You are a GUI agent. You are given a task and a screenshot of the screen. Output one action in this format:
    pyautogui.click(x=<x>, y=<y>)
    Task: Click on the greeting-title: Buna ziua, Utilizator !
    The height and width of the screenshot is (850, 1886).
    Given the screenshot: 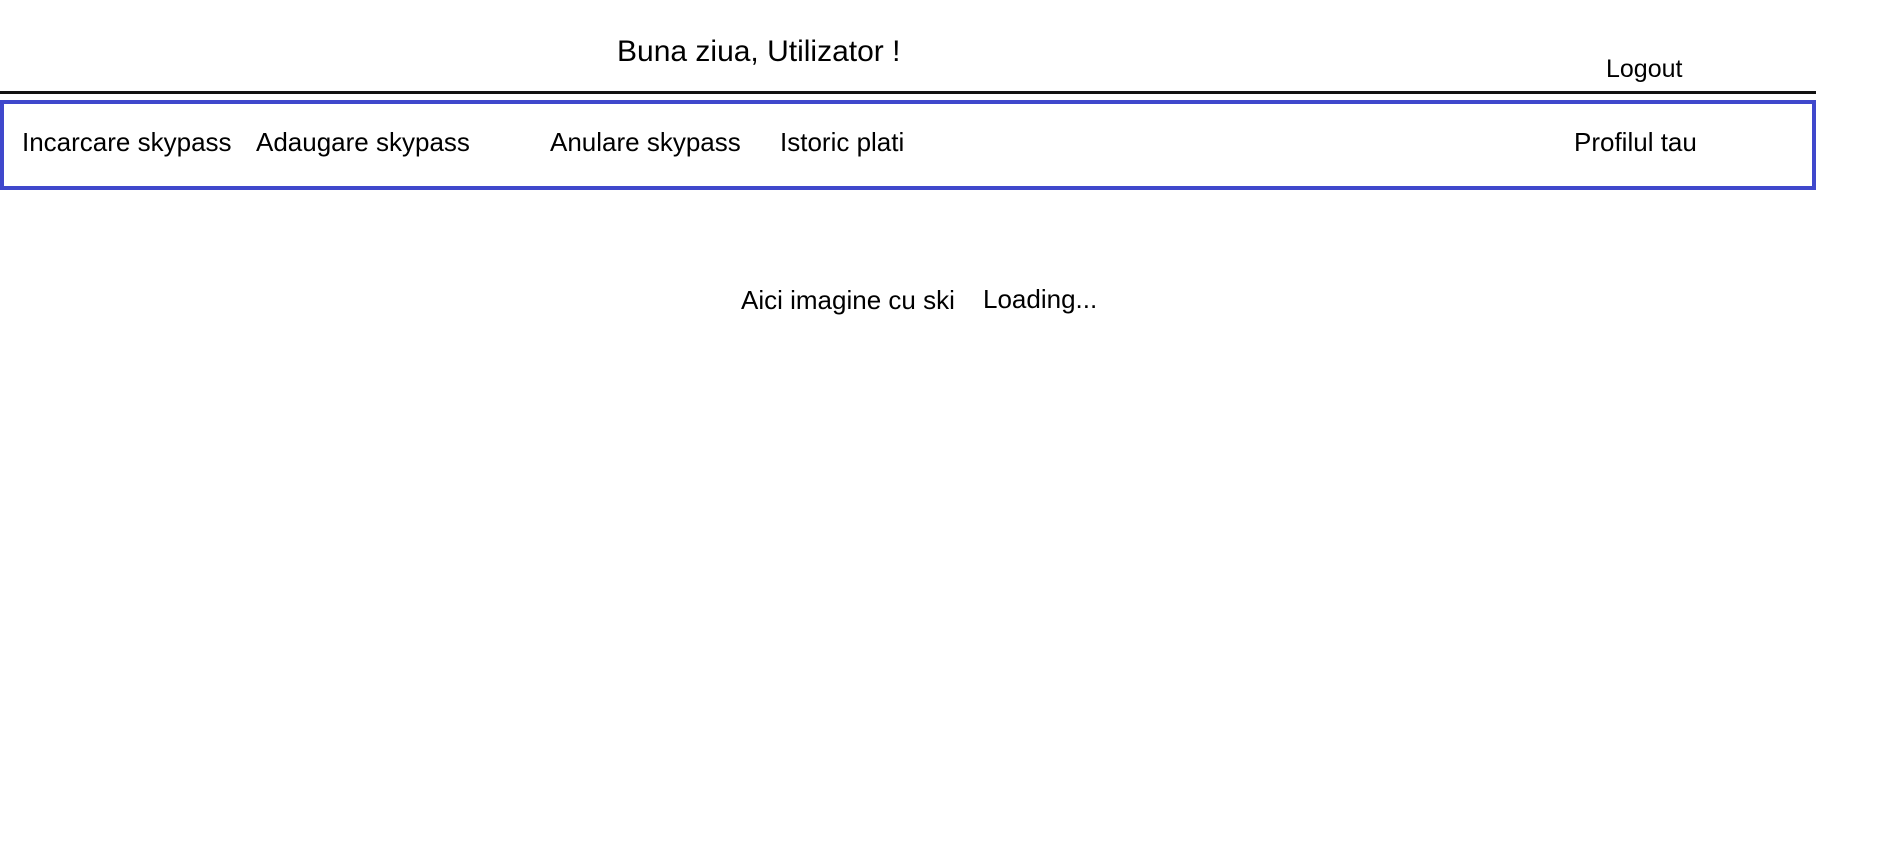 What is the action you would take?
    pyautogui.click(x=759, y=51)
    